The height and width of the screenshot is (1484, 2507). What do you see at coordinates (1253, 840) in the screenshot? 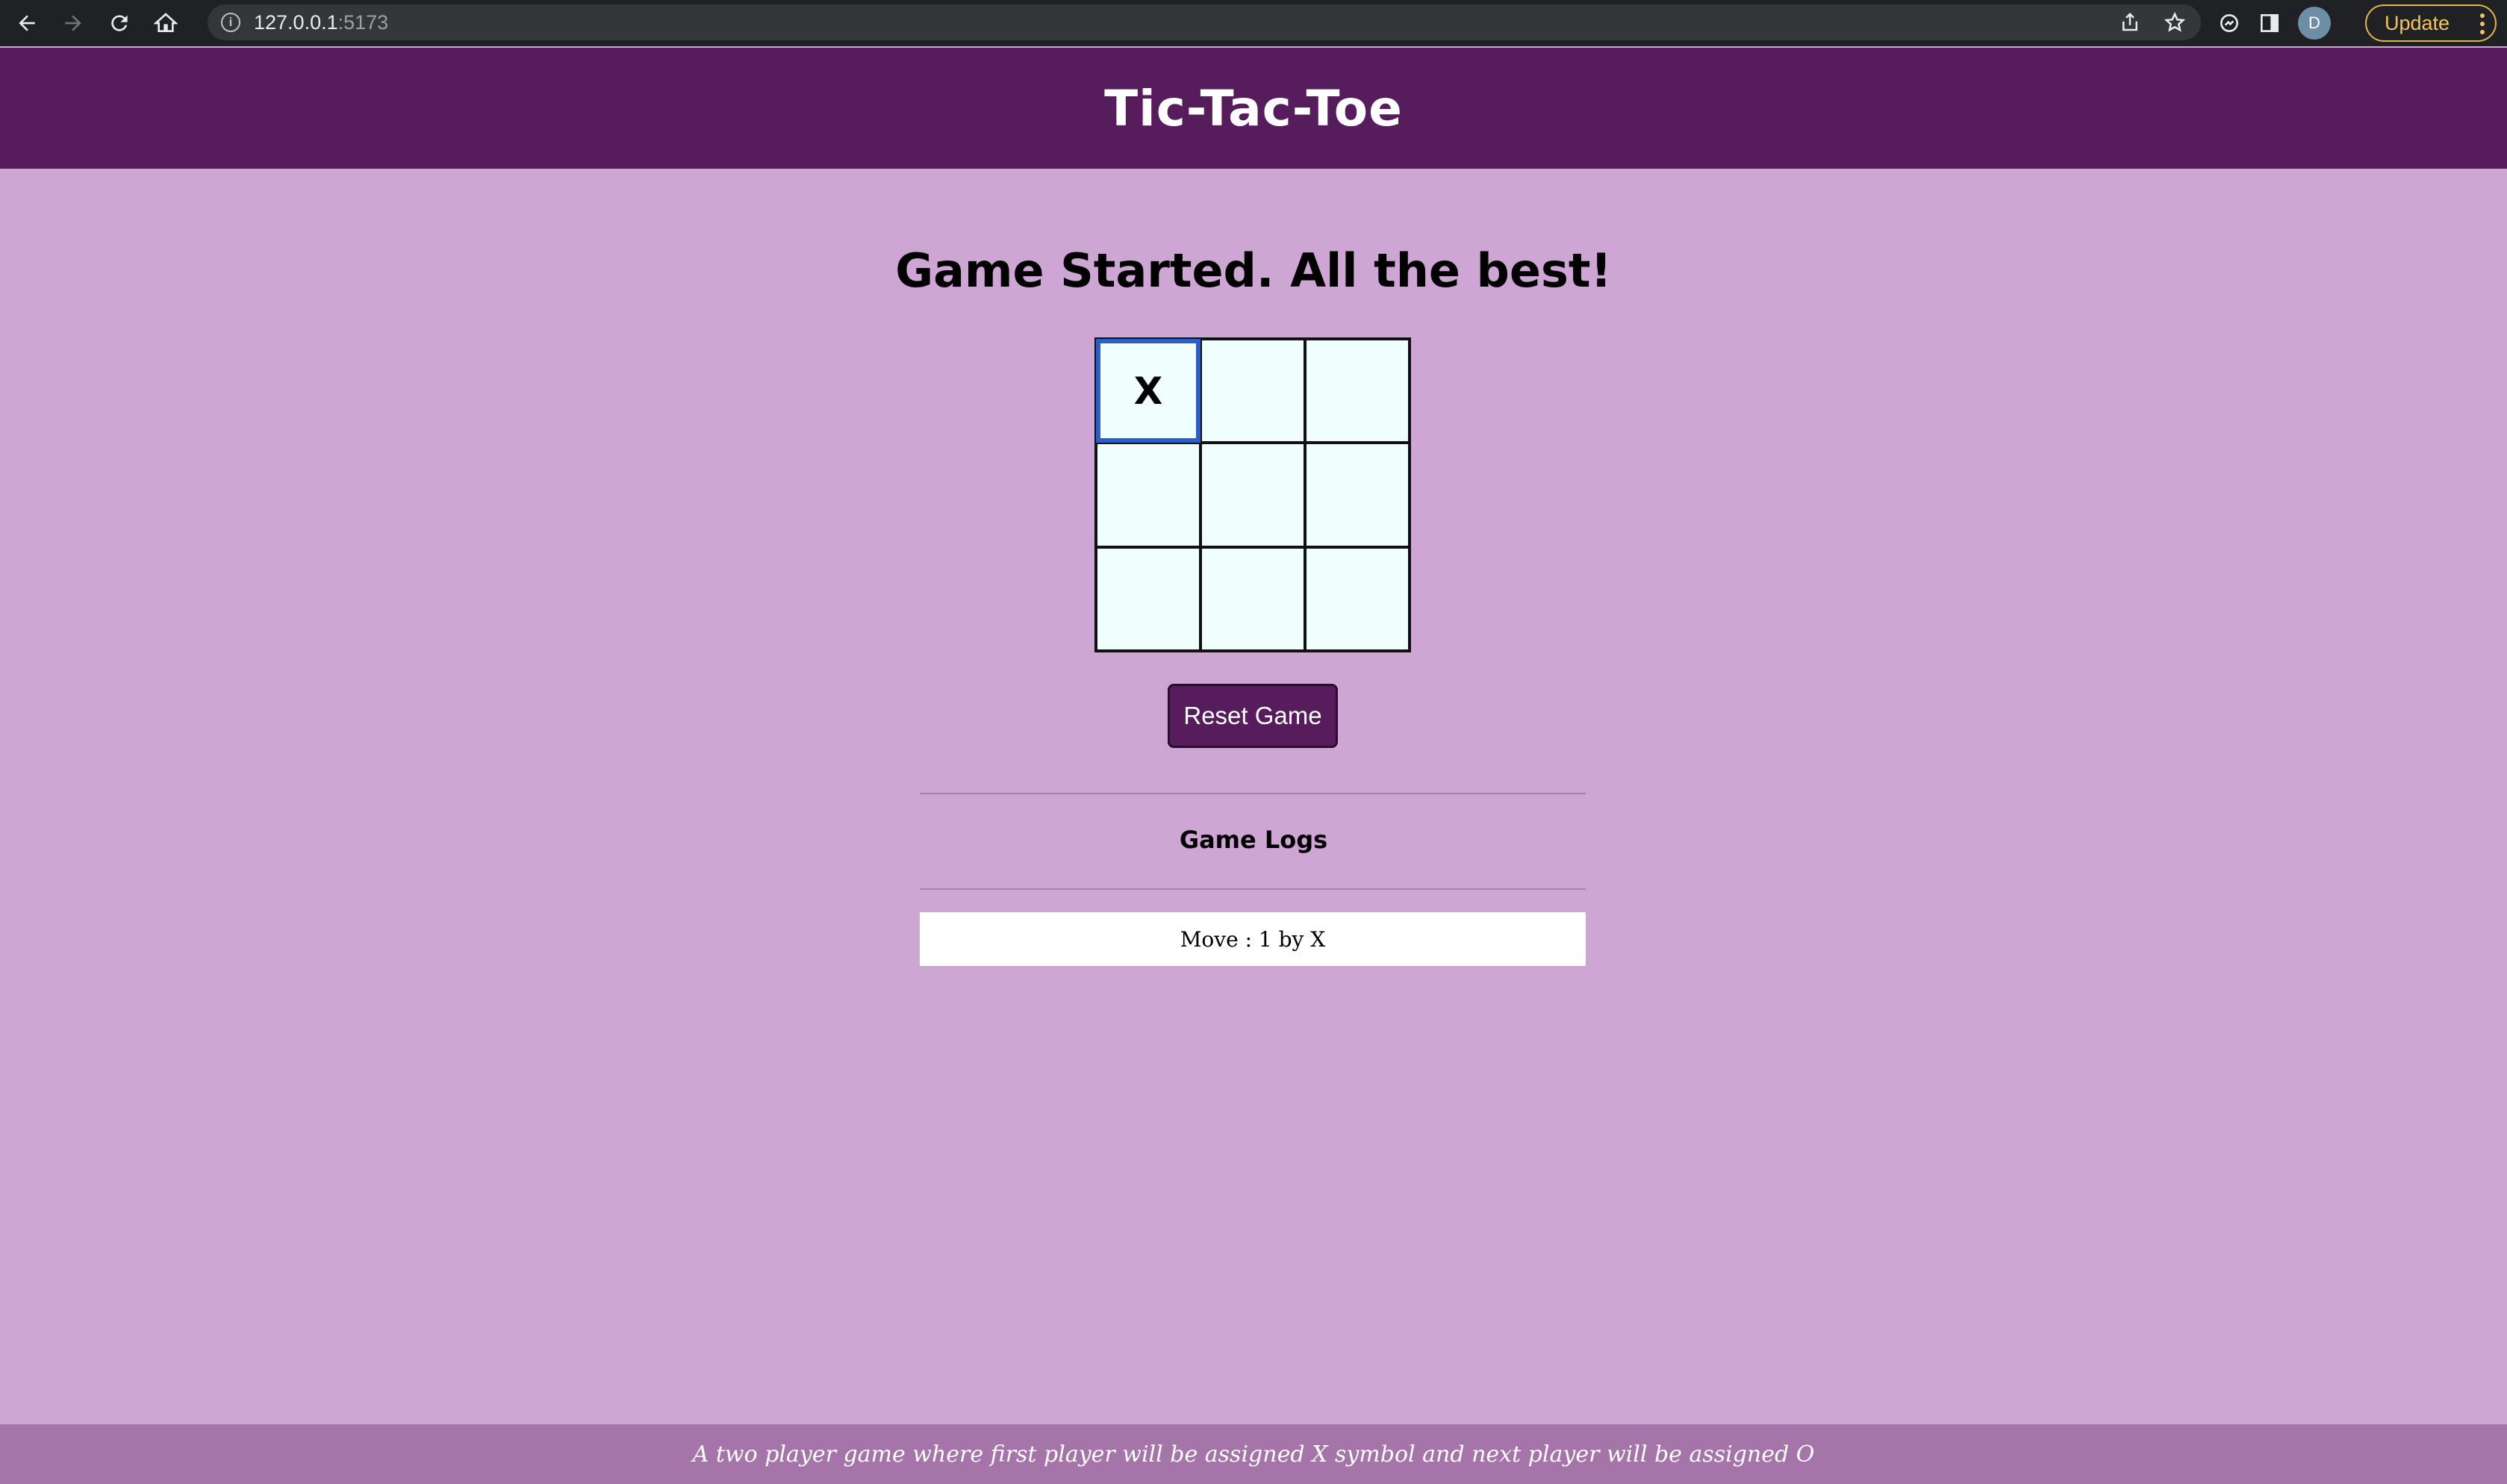
I see `game-logs-title: Game Logs` at bounding box center [1253, 840].